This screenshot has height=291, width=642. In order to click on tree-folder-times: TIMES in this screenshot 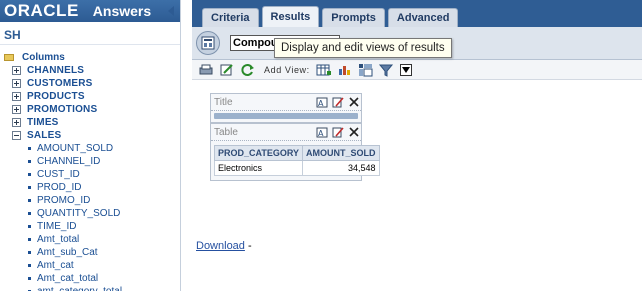, I will do `click(96, 122)`.